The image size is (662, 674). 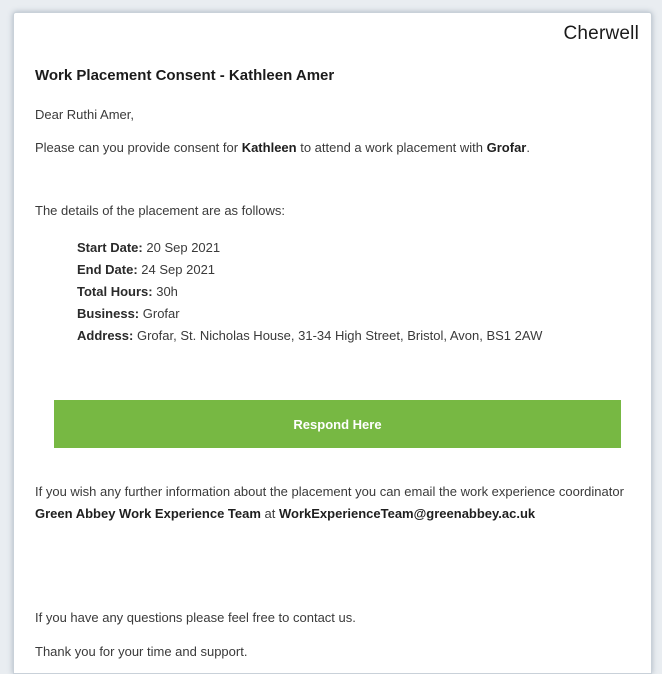 I want to click on coordinator-email-link: WorkExperienceTeam@greenabbey.ac.uk, so click(x=407, y=513).